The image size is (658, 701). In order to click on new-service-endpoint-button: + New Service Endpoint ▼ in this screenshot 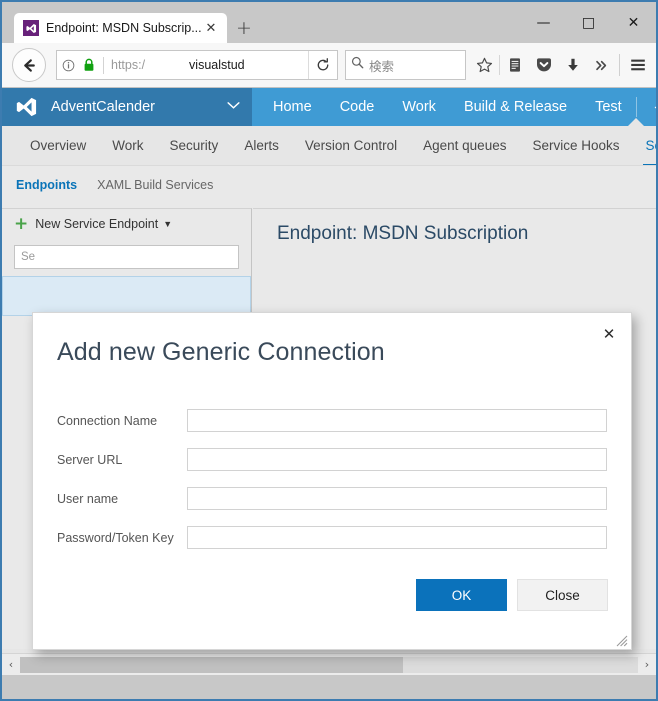, I will do `click(126, 223)`.